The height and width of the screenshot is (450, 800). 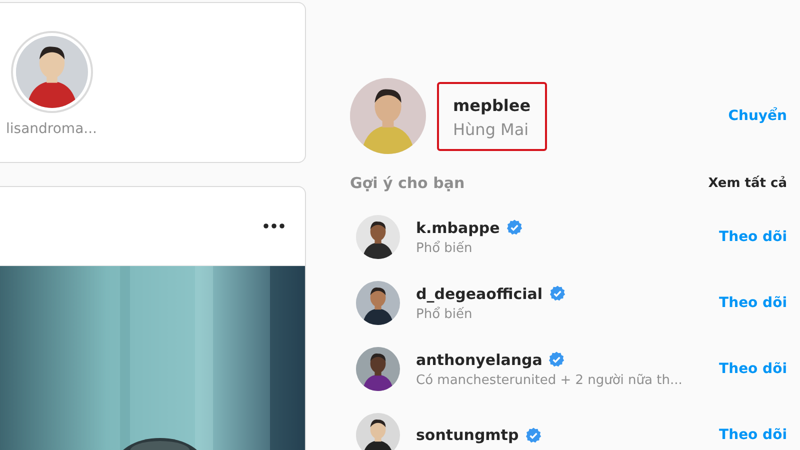 I want to click on suggested-username: sontungmtp, so click(x=467, y=435).